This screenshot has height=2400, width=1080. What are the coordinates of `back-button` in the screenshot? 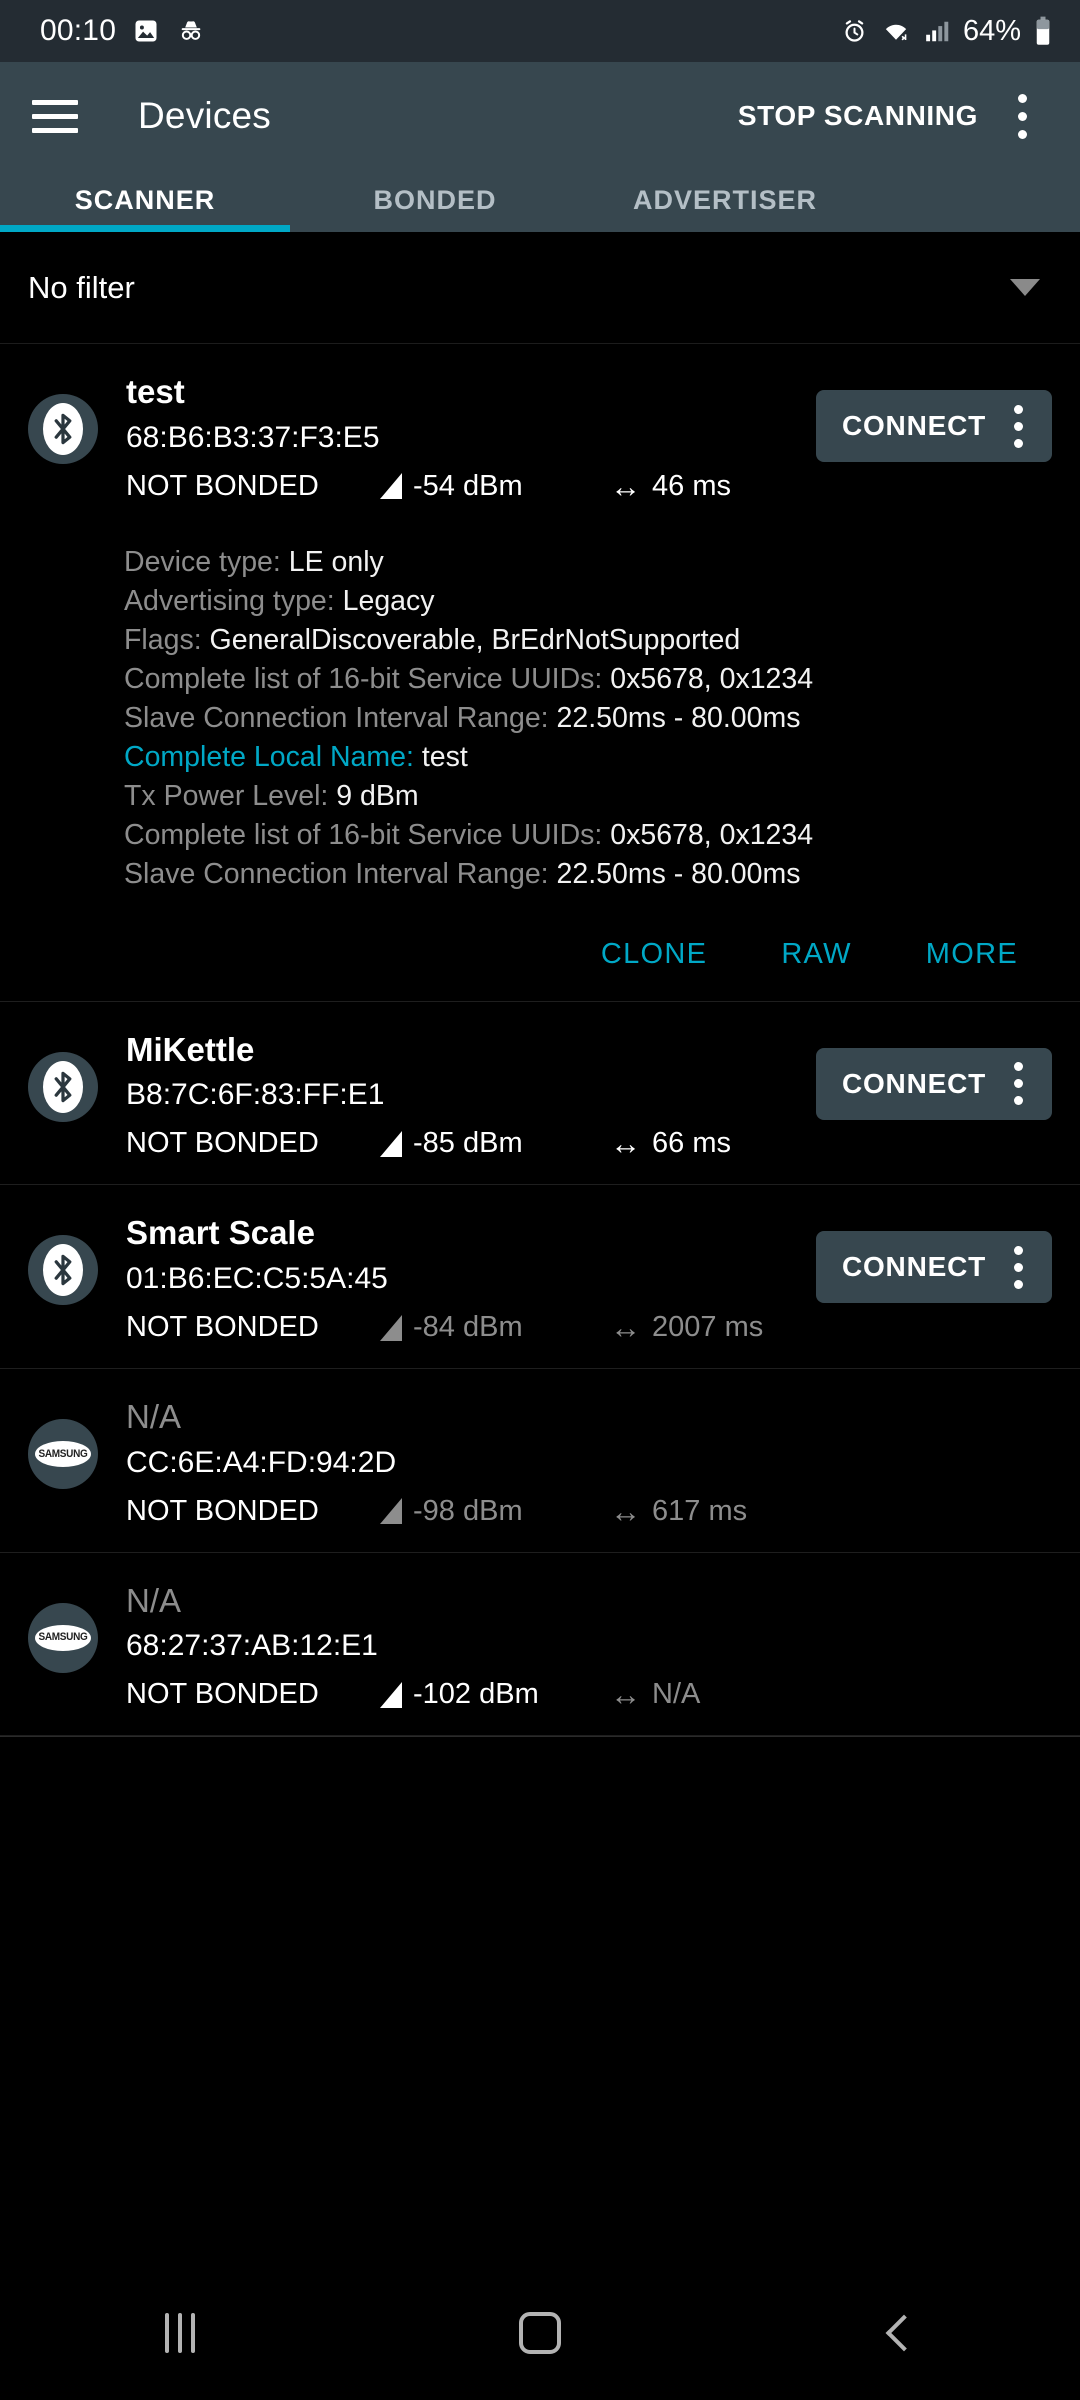 It's located at (900, 2333).